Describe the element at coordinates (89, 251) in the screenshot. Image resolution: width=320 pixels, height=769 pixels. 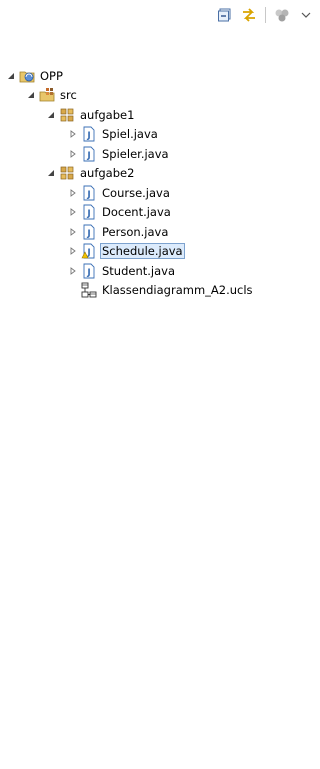
I see `java-file-warning-icon: J` at that location.